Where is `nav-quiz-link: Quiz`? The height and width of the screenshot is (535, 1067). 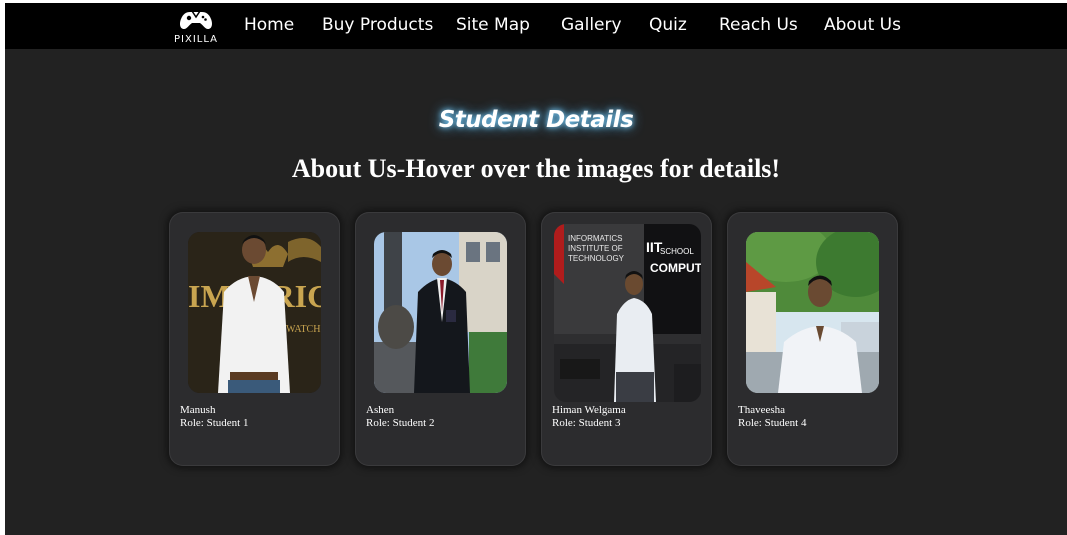 nav-quiz-link: Quiz is located at coordinates (668, 25).